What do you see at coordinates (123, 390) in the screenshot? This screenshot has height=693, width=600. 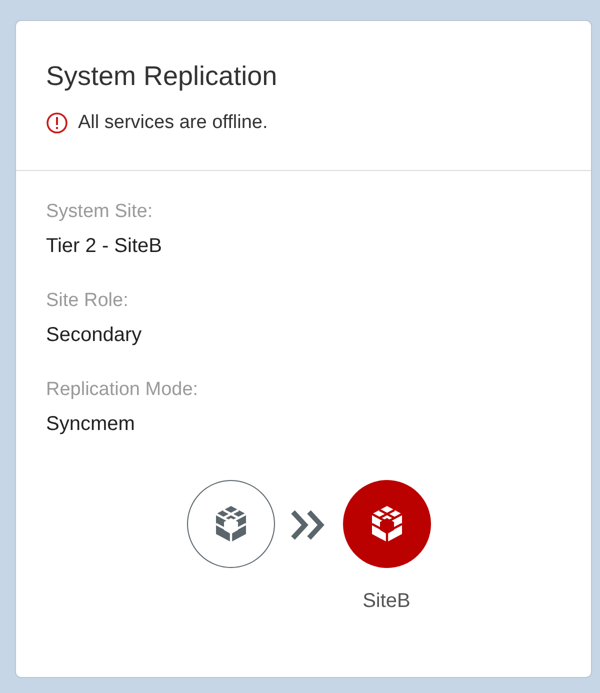 I see `field-label: Replication Mode:` at bounding box center [123, 390].